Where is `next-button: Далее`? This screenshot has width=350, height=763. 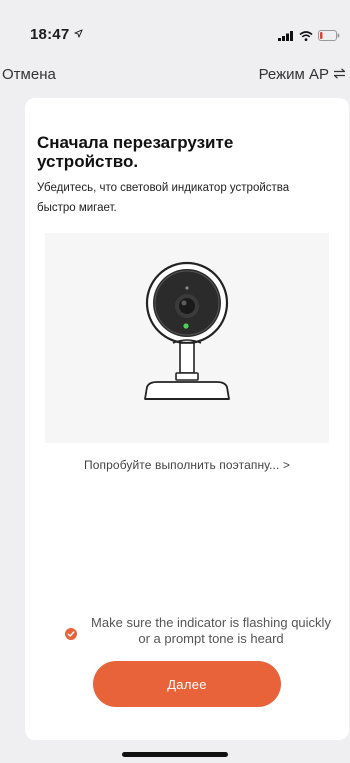
next-button: Далее is located at coordinates (187, 684).